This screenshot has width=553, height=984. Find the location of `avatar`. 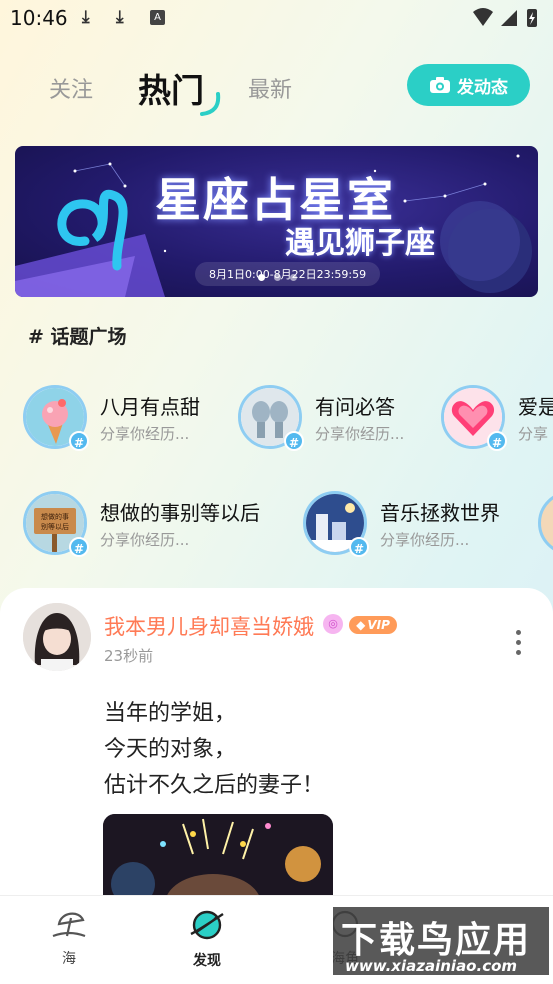

avatar is located at coordinates (57, 637).